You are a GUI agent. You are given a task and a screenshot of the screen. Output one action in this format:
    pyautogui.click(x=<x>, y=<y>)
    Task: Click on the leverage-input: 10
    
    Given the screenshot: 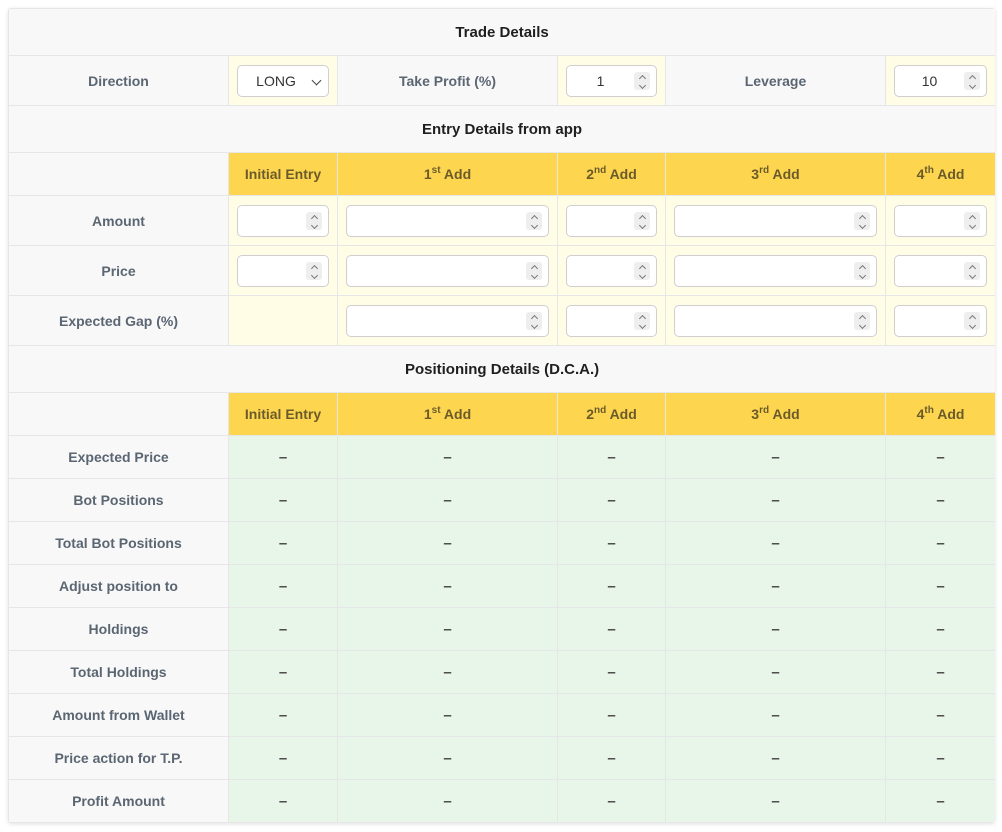 What is the action you would take?
    pyautogui.click(x=941, y=80)
    